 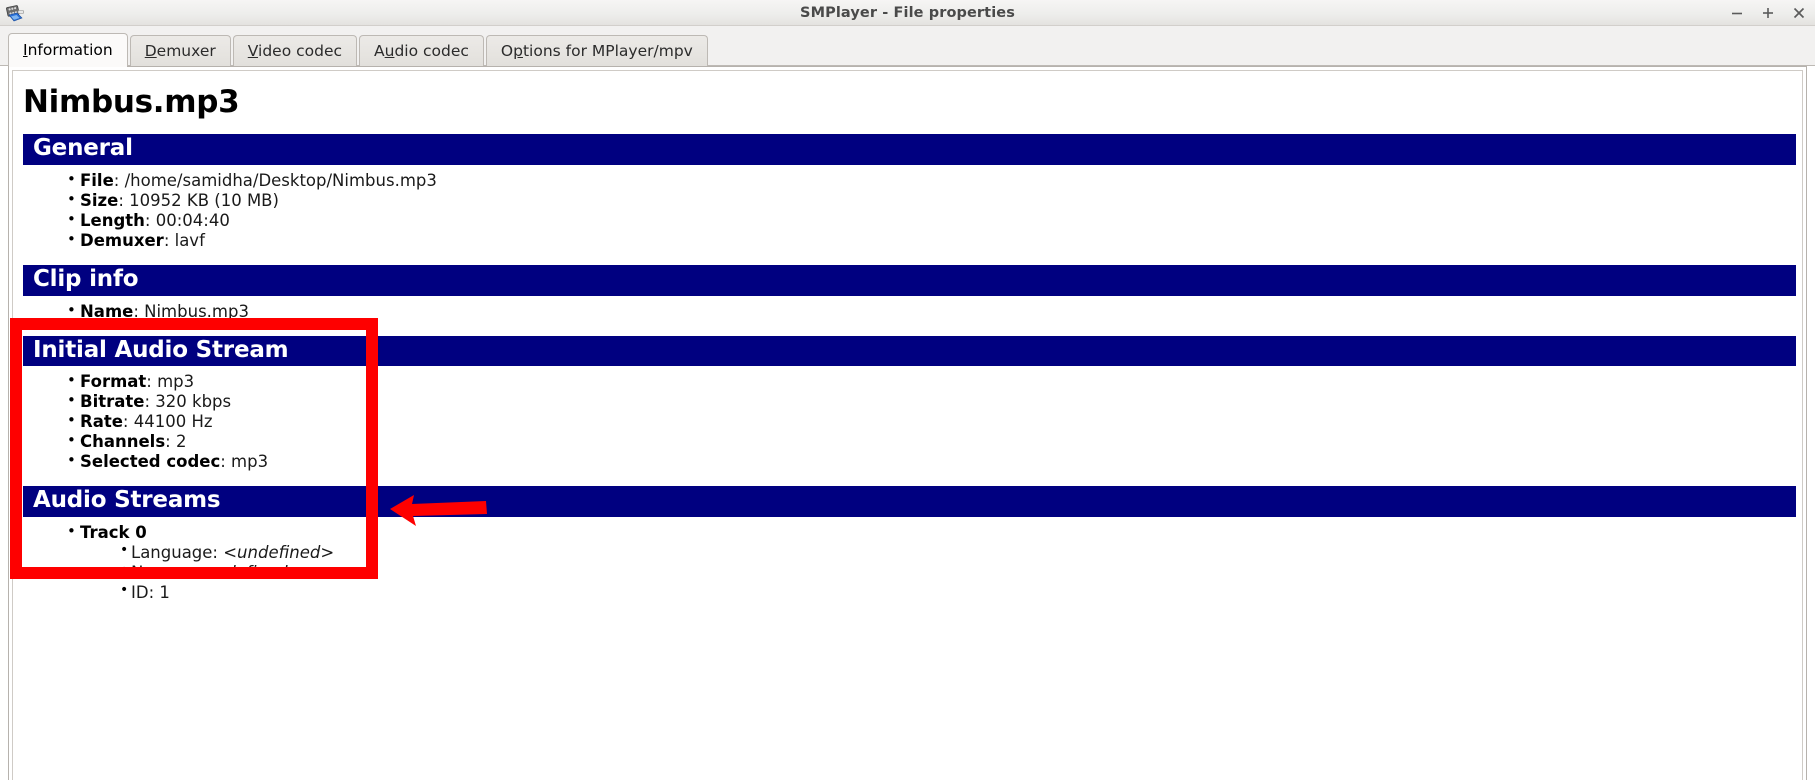 What do you see at coordinates (122, 240) in the screenshot?
I see `item-key: Demuxer` at bounding box center [122, 240].